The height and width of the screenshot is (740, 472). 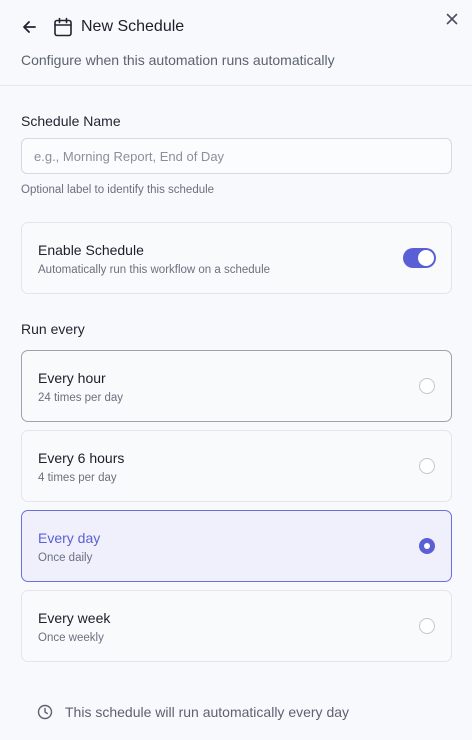 I want to click on option-title: Every day, so click(x=69, y=538).